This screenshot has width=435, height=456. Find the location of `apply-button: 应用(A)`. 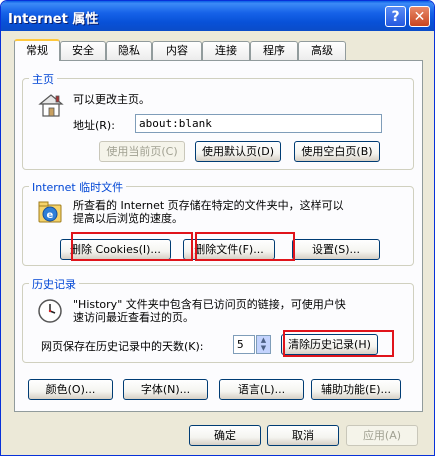

apply-button: 应用(A) is located at coordinates (382, 435).